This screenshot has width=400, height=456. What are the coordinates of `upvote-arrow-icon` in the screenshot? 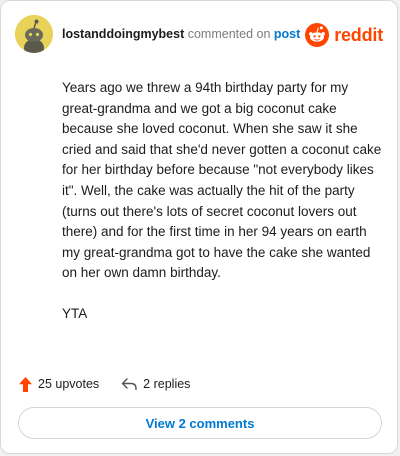 It's located at (25, 384).